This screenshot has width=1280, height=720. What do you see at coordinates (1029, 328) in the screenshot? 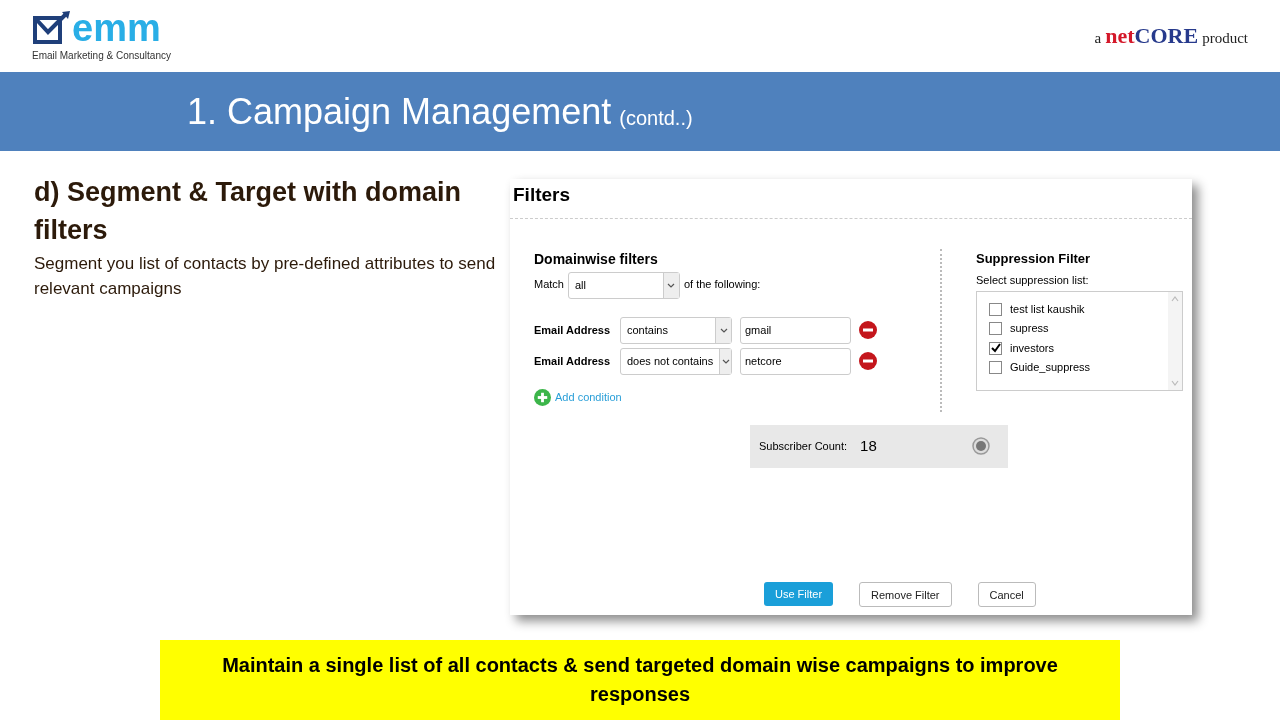
I see `suppression-list-name: supress` at bounding box center [1029, 328].